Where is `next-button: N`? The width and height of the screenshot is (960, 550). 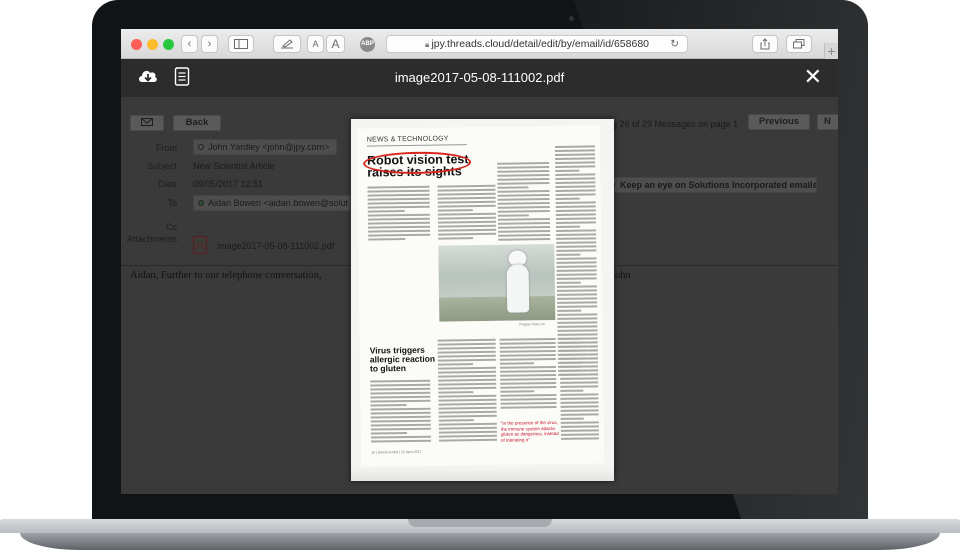 next-button: N is located at coordinates (827, 122).